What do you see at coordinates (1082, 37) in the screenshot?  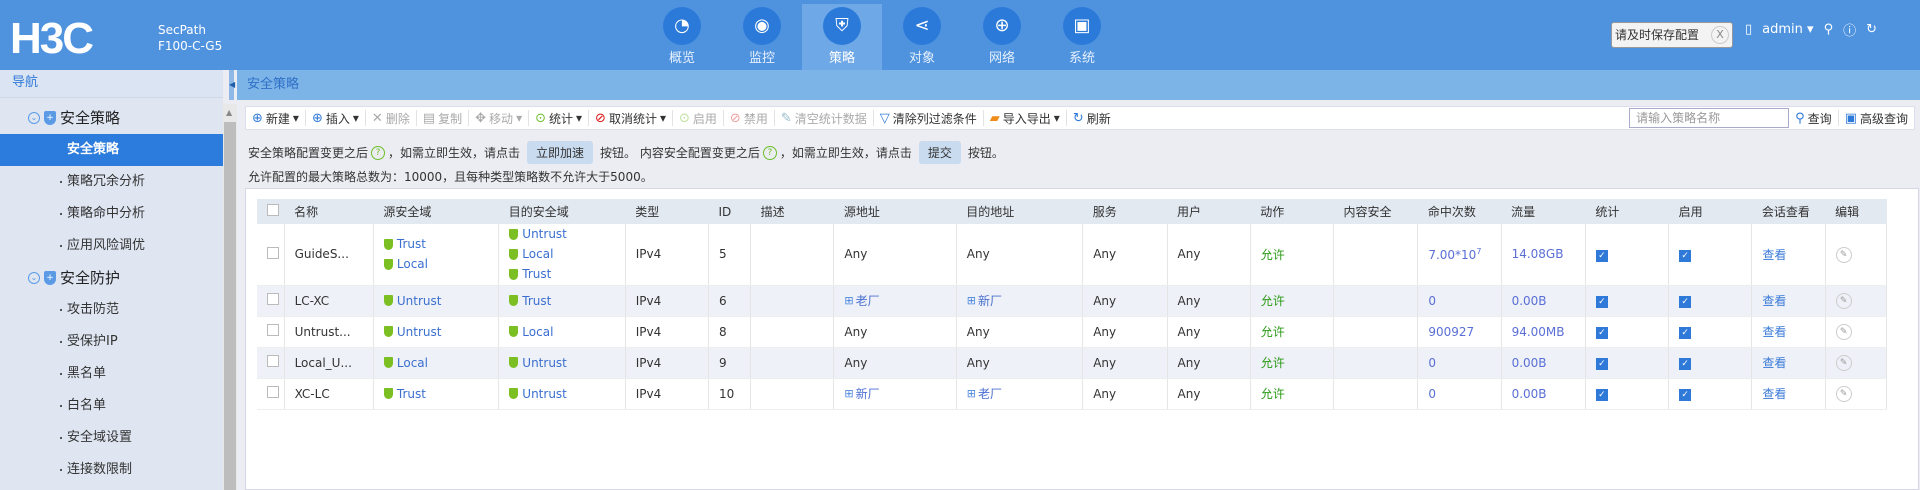 I see `tab-5: ▣ 系统` at bounding box center [1082, 37].